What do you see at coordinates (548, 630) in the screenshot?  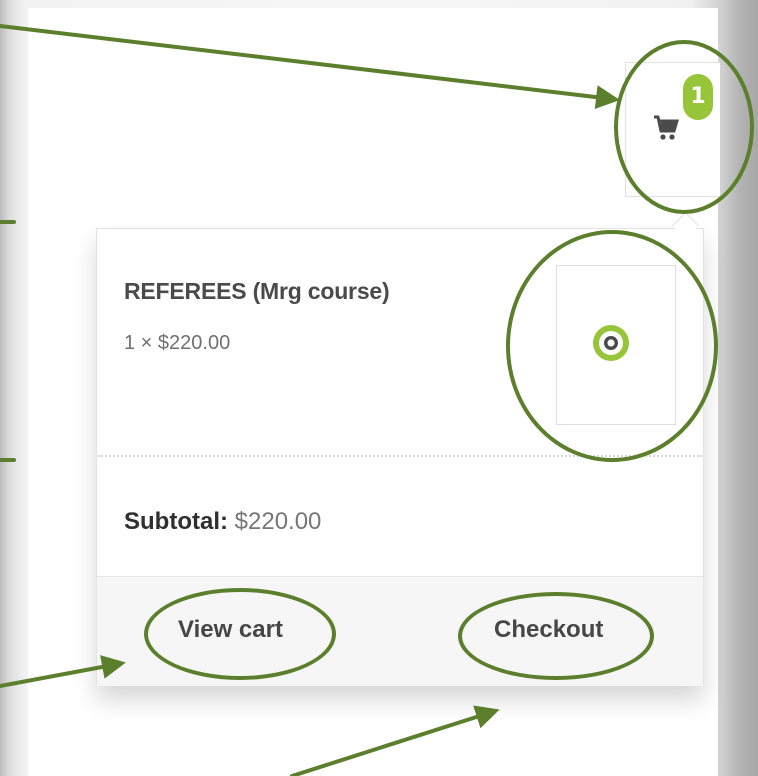 I see `checkout-button: Checkout` at bounding box center [548, 630].